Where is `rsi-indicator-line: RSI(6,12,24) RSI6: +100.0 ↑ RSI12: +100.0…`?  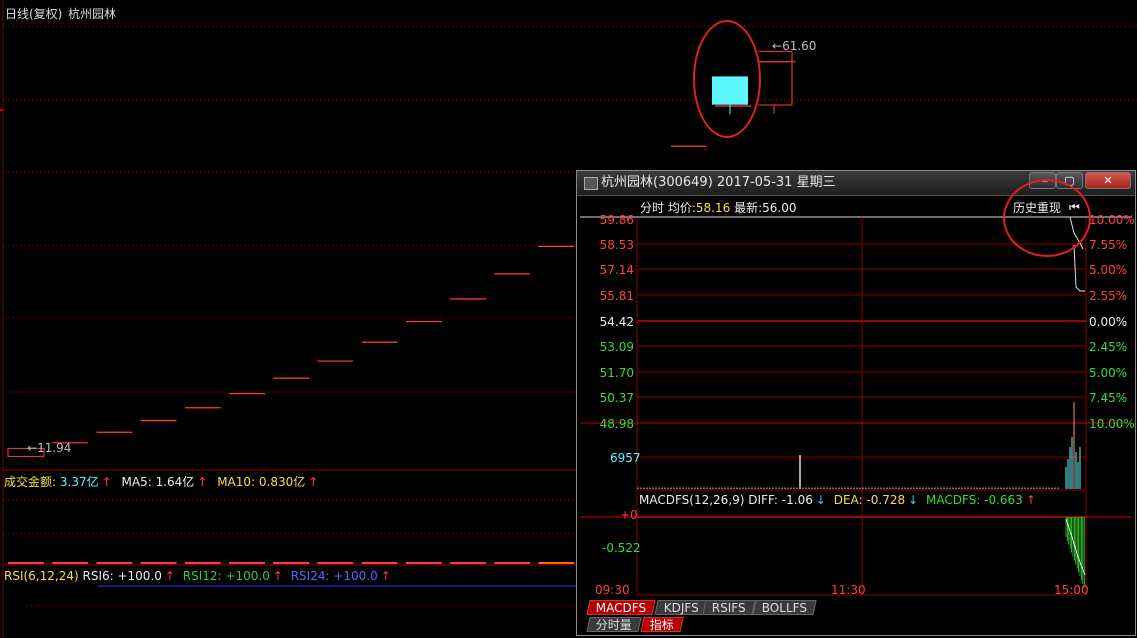
rsi-indicator-line: RSI(6,12,24) RSI6: +100.0 ↑ RSI12: +100.0… is located at coordinates (197, 576).